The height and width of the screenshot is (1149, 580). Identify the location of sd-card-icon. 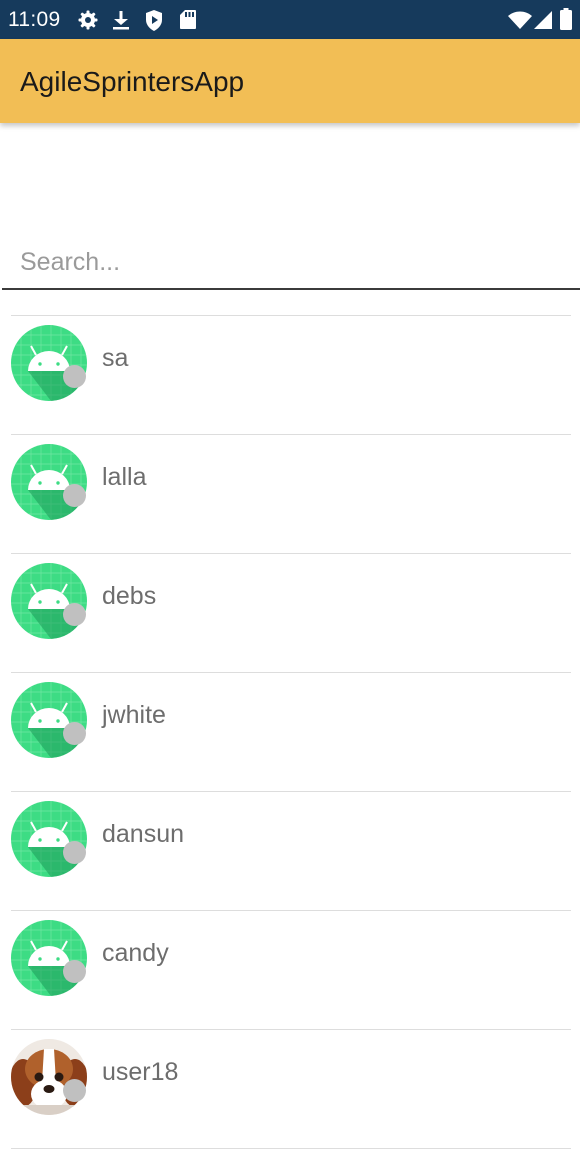
(188, 19).